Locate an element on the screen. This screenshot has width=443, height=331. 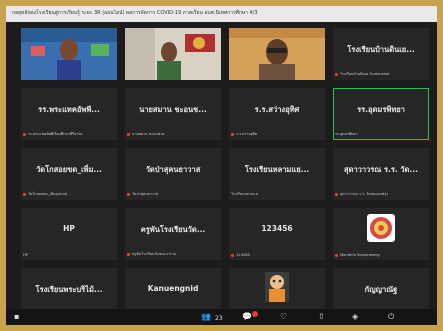
participant-tile: 123456 123456 is located at coordinates (277, 234).